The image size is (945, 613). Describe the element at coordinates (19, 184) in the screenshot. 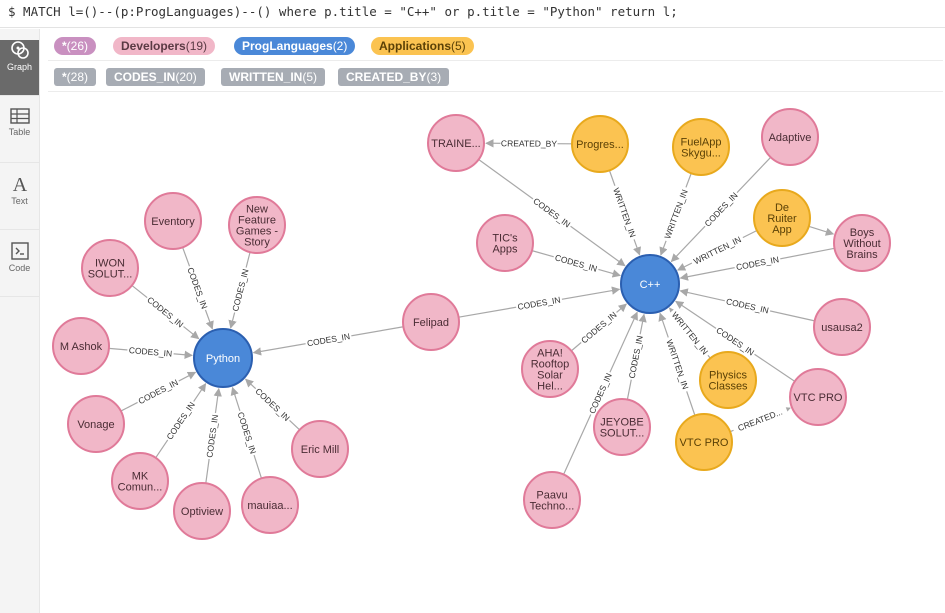

I see `text-icon: A` at that location.